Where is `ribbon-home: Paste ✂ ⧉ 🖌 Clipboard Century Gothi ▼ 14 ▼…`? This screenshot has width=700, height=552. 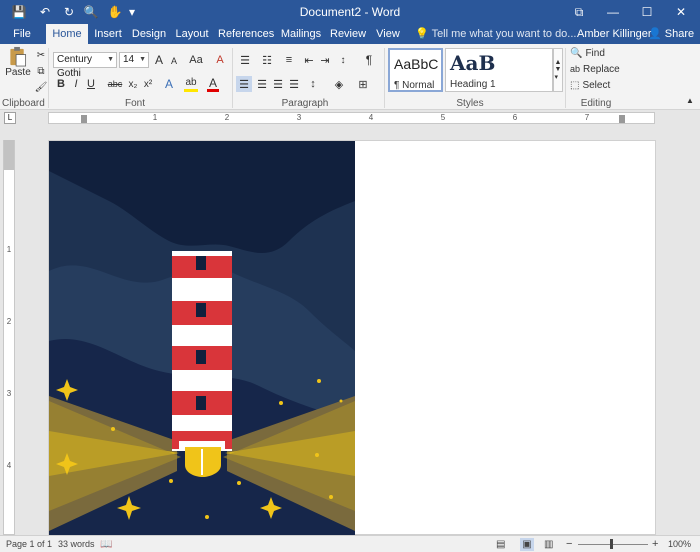 ribbon-home: Paste ✂ ⧉ 🖌 Clipboard Century Gothi ▼ 14 ▼… is located at coordinates (350, 77).